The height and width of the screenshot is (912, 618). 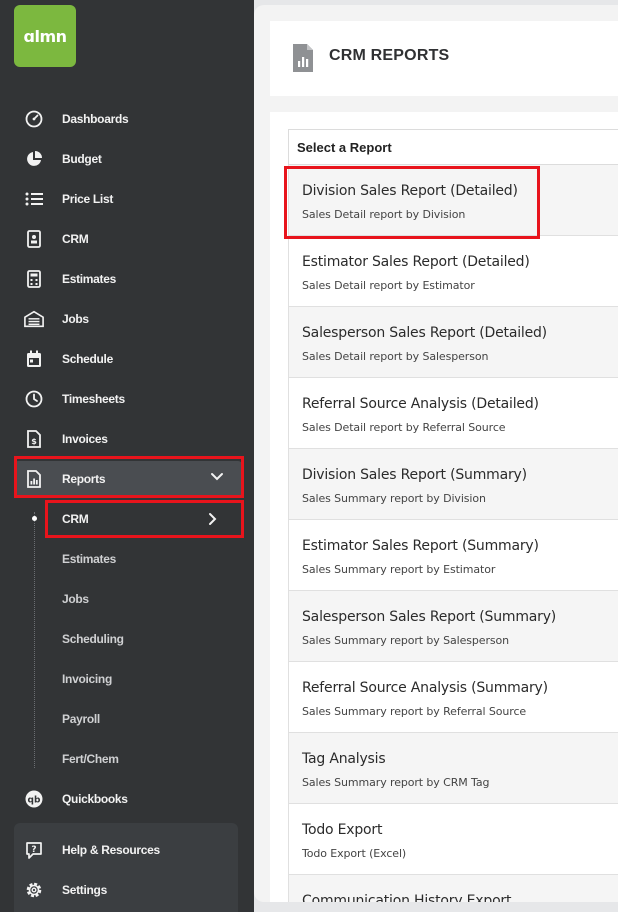 I want to click on sidebar-item-label: Schedule, so click(x=87, y=359).